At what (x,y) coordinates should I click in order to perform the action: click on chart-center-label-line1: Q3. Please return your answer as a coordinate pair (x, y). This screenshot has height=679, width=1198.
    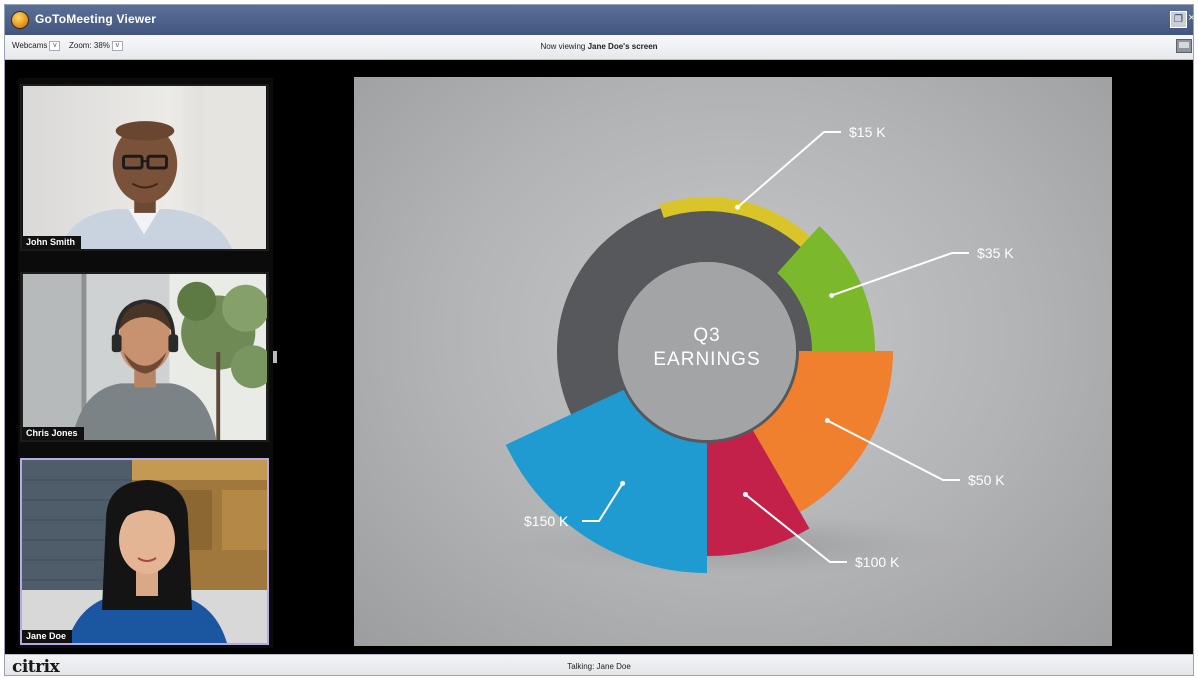
    Looking at the image, I should click on (706, 335).